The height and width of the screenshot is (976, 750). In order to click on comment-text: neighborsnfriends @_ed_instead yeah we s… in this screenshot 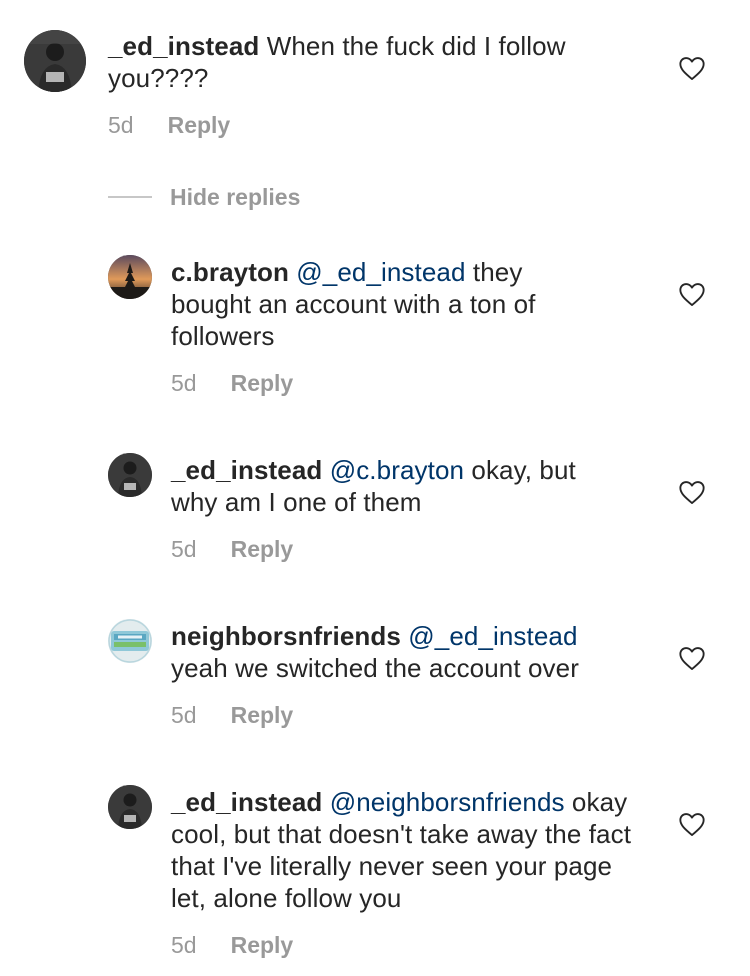, I will do `click(401, 652)`.